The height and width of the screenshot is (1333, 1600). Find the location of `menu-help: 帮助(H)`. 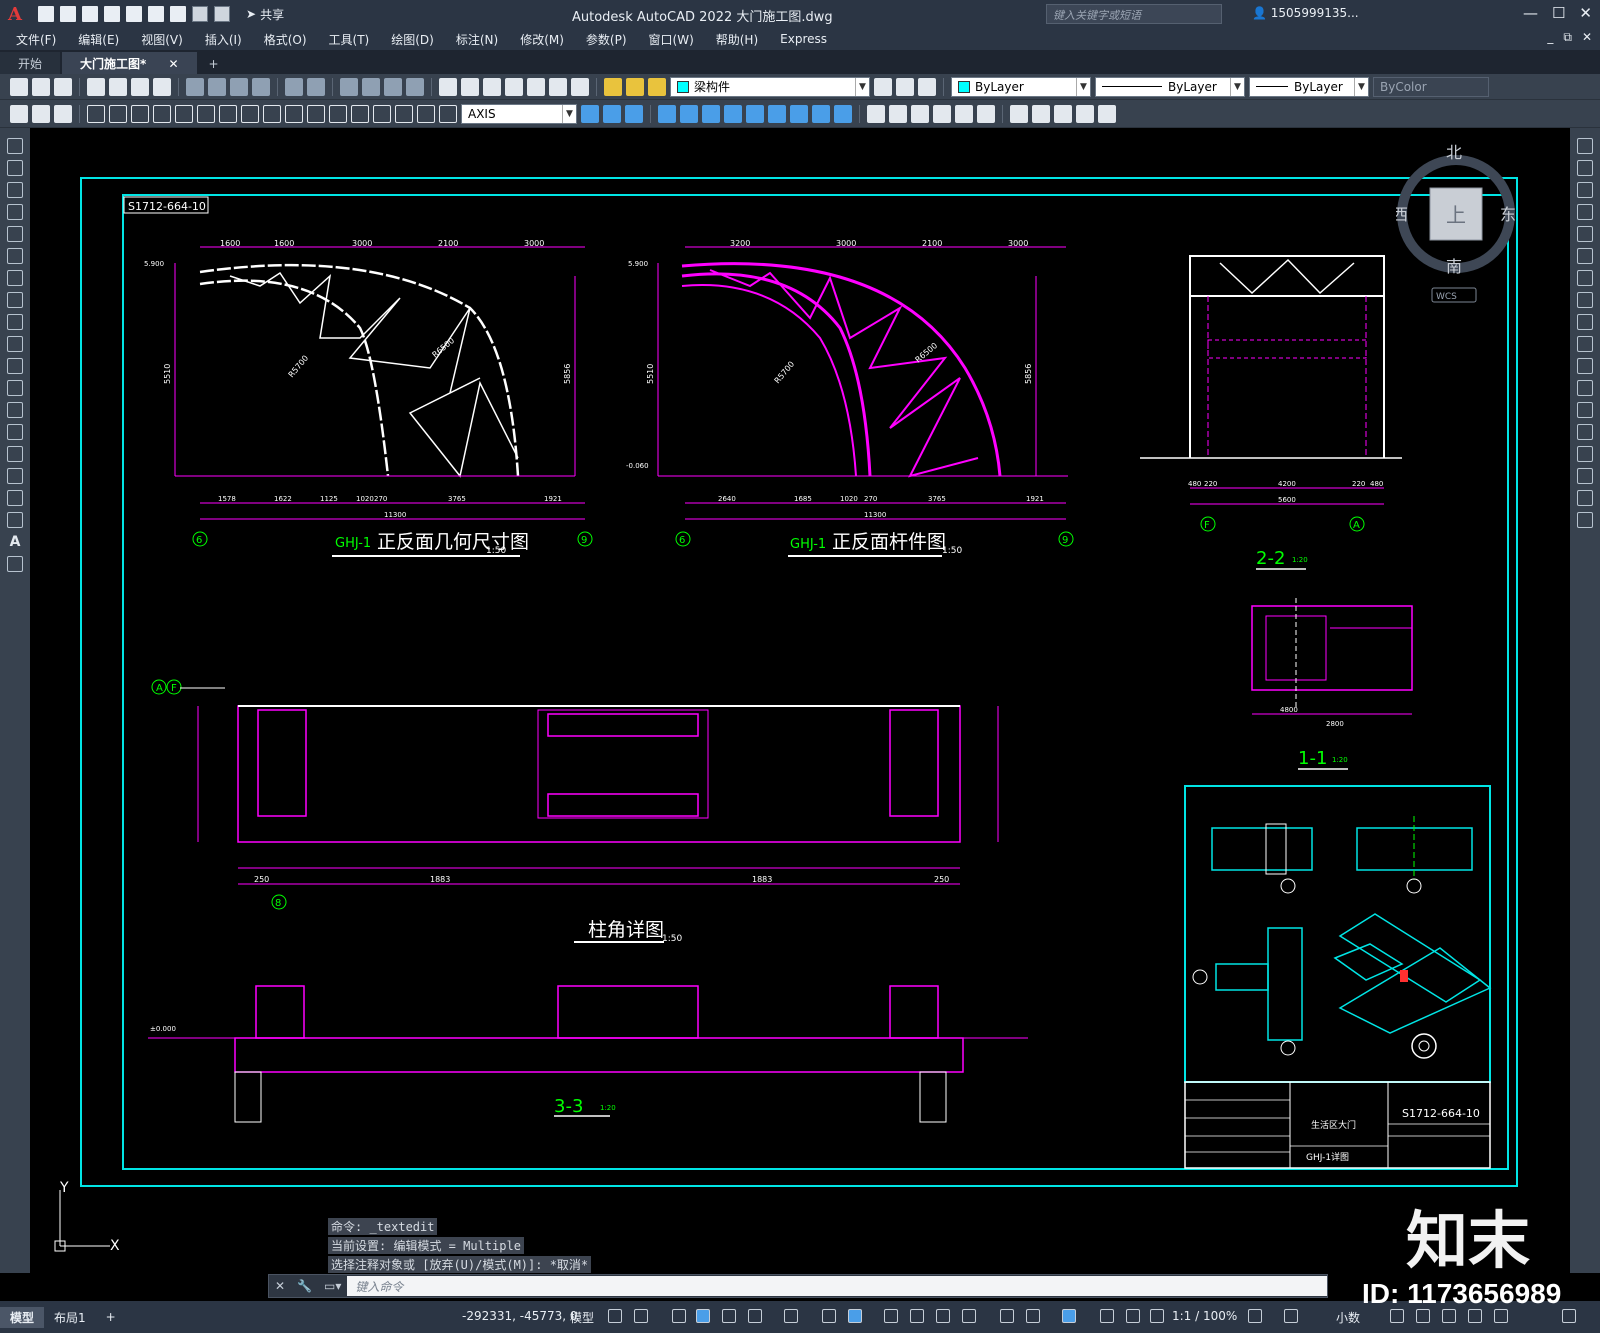

menu-help: 帮助(H) is located at coordinates (737, 39).